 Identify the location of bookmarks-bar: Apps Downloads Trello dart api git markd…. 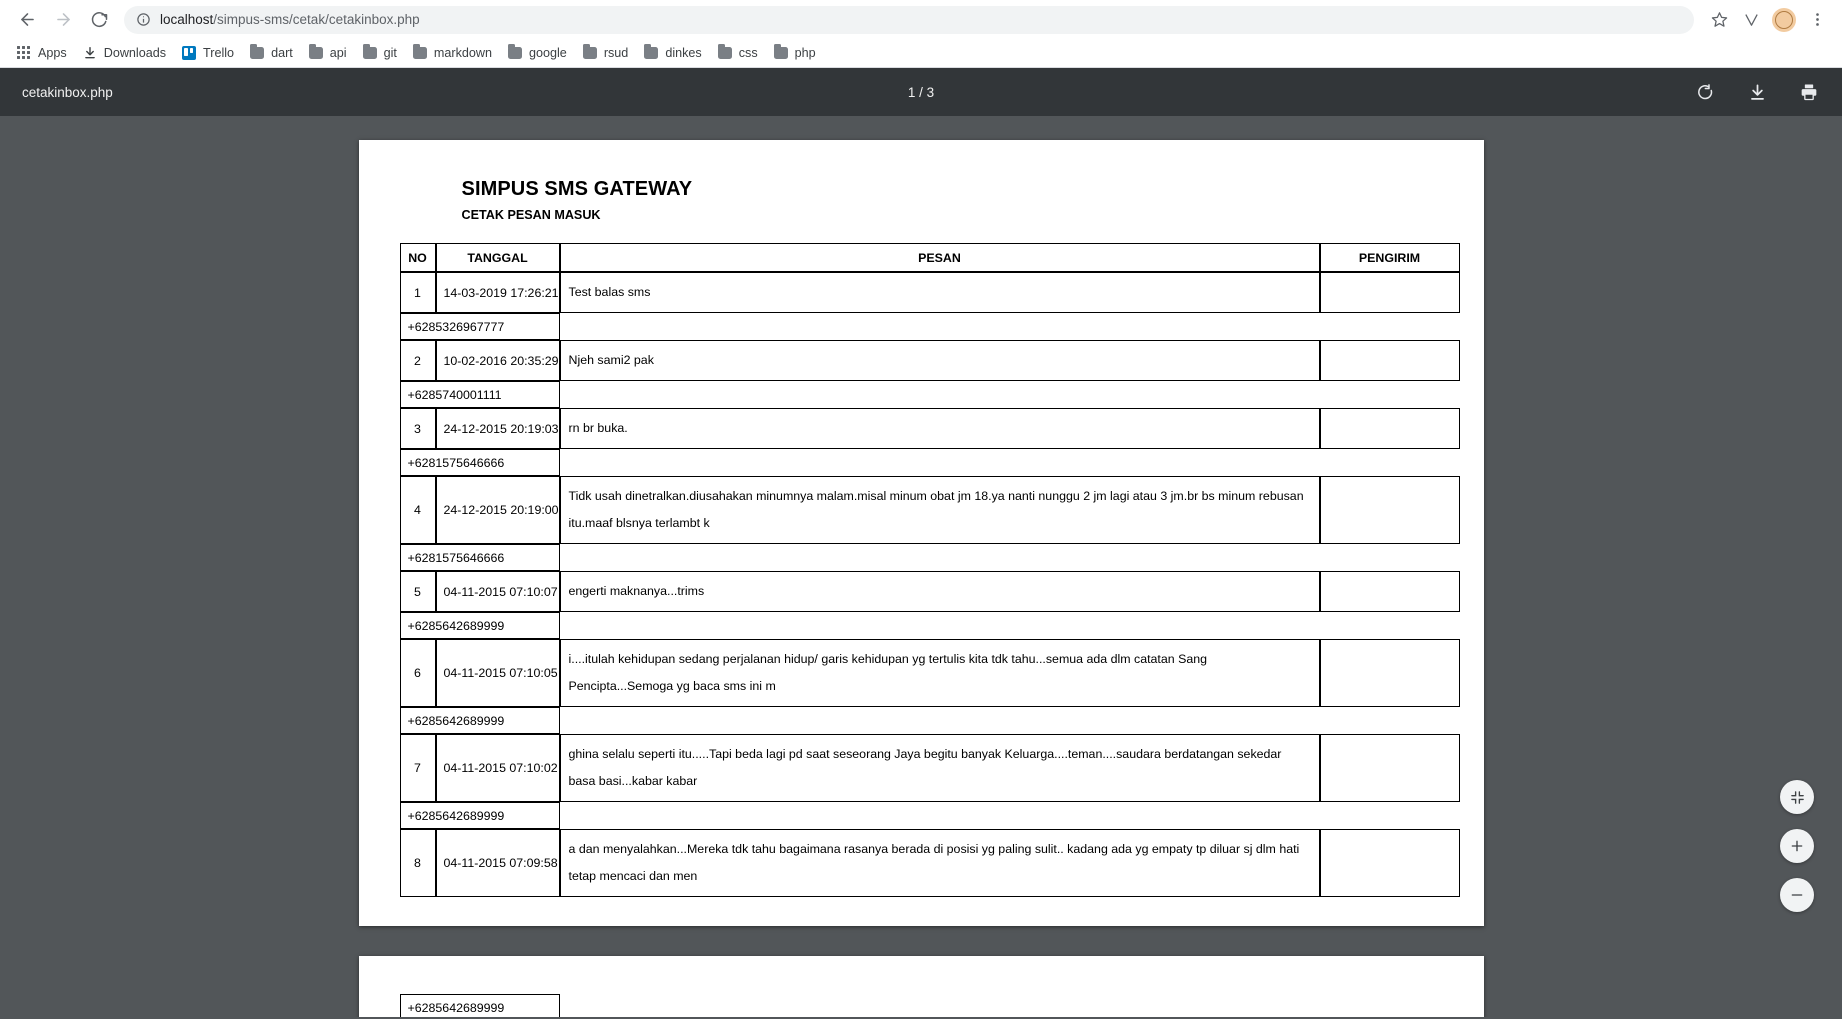
(921, 53).